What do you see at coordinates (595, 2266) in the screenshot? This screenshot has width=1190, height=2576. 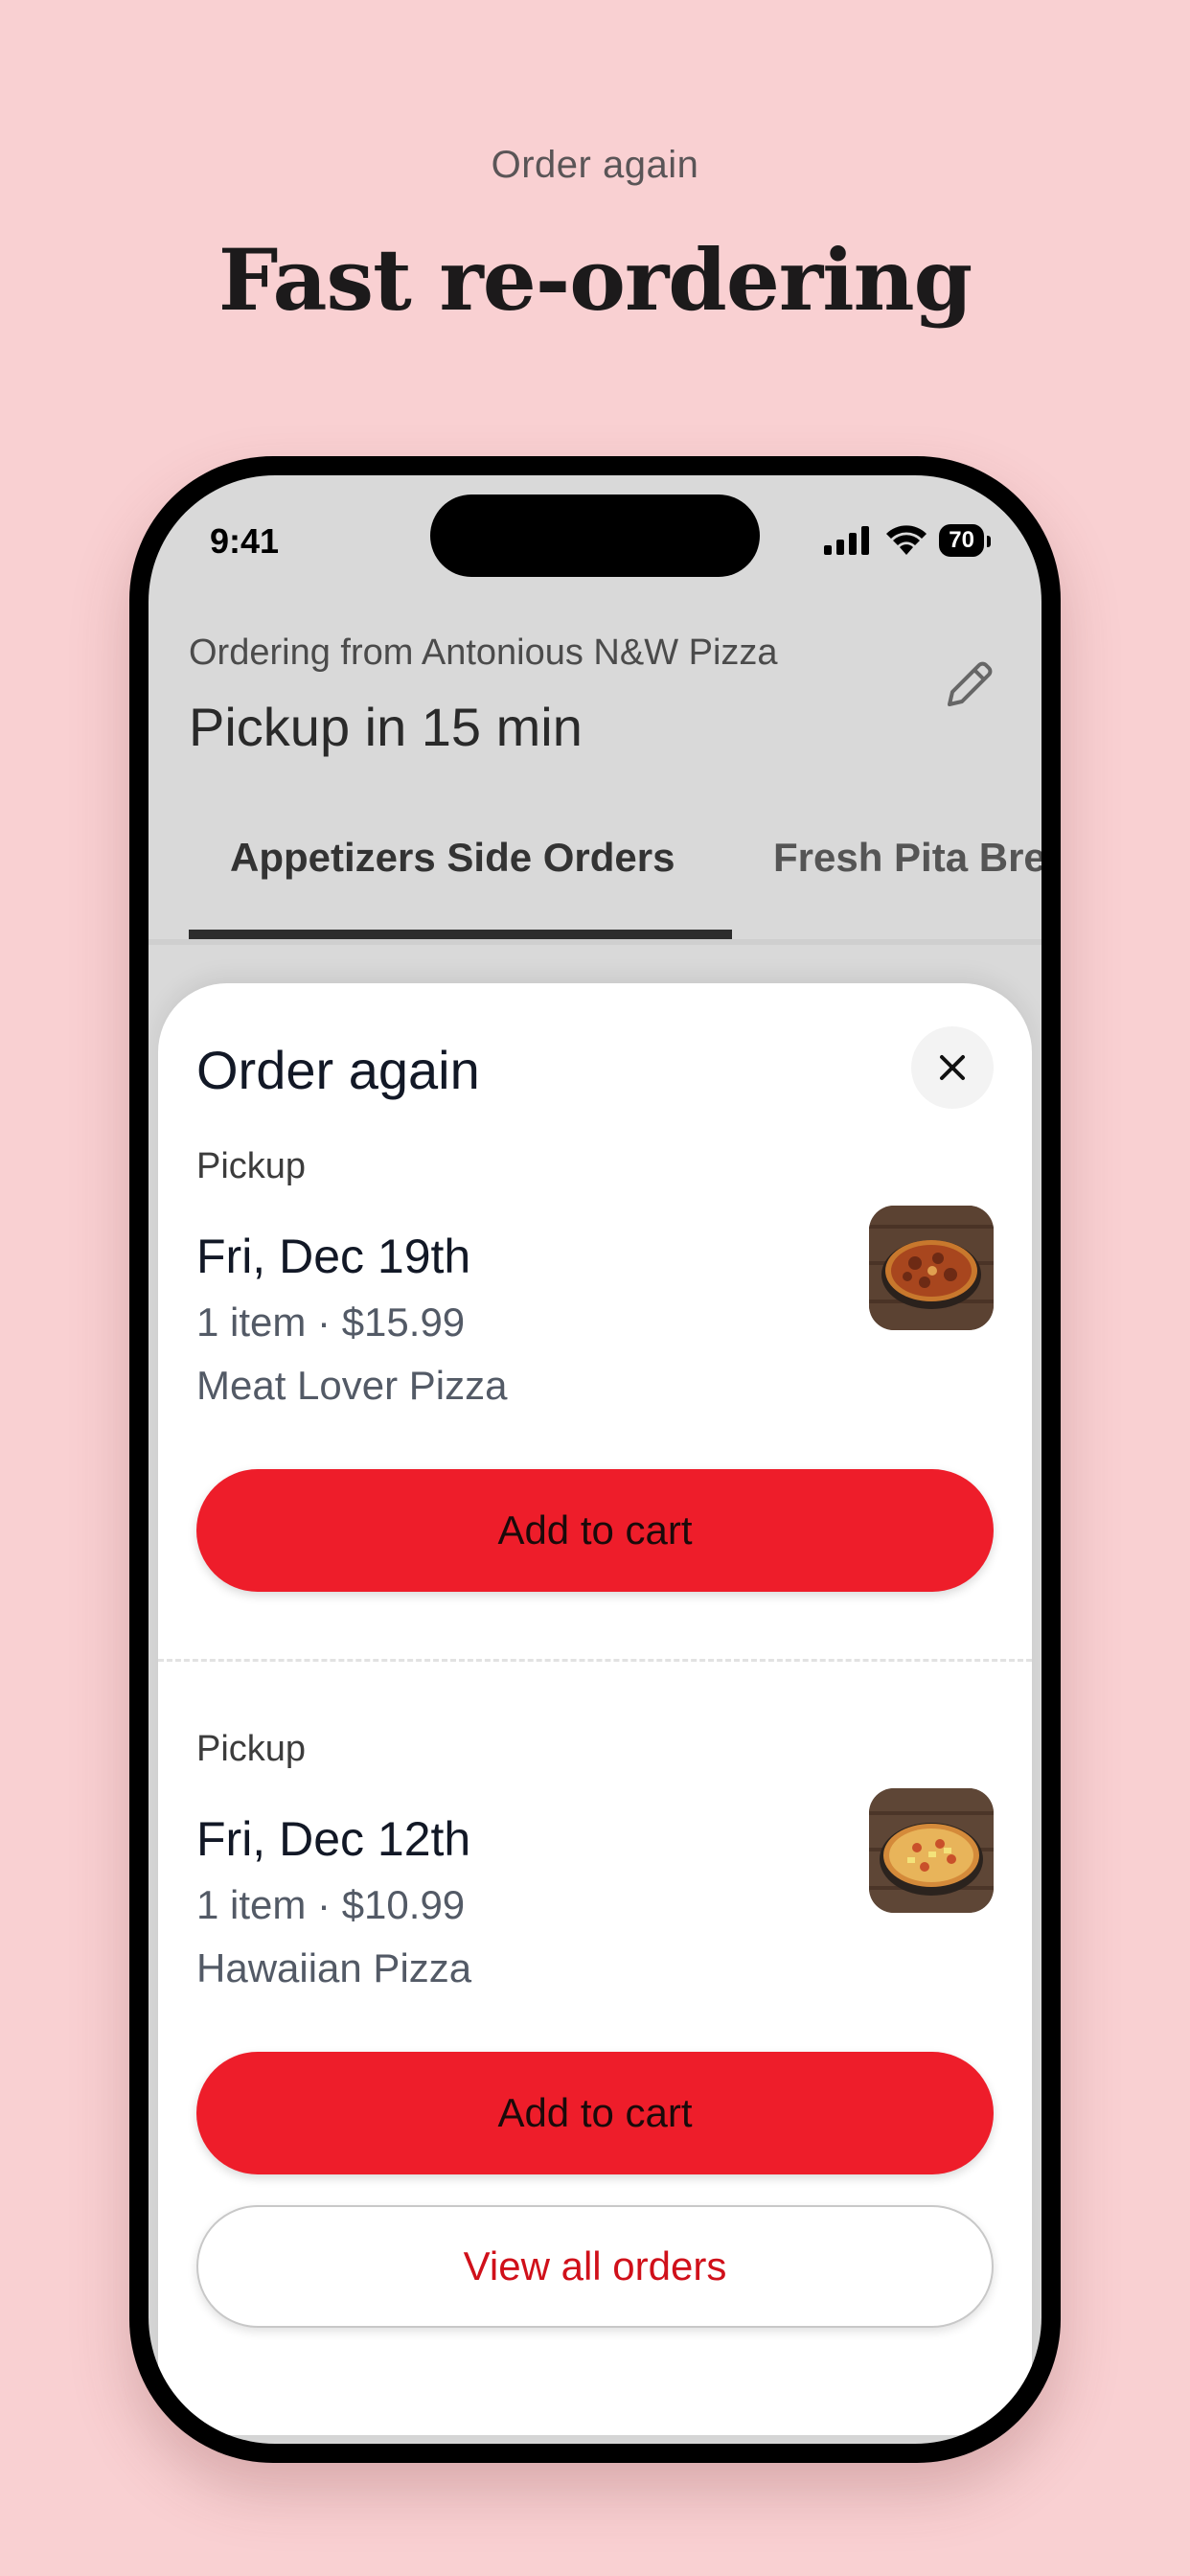 I see `view-all-orders-button: View all orders` at bounding box center [595, 2266].